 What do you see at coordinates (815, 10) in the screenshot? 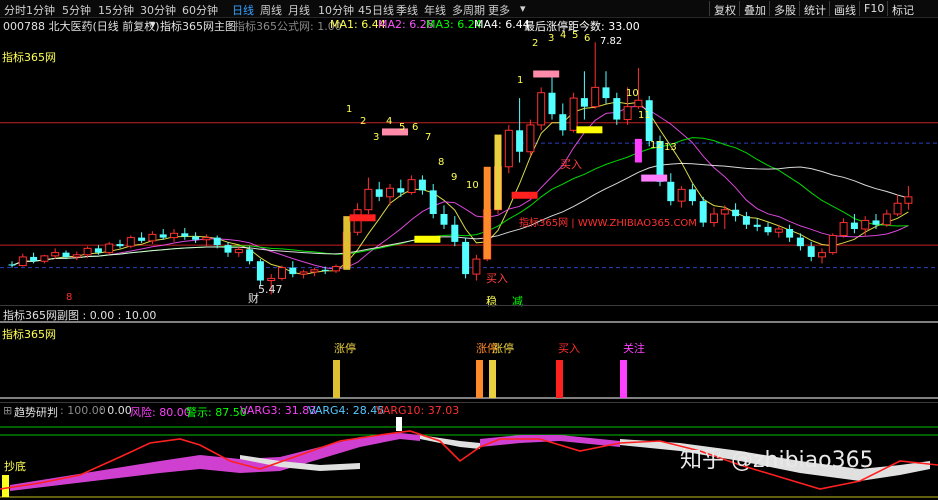
I see `toolbar-button-3: 统计` at bounding box center [815, 10].